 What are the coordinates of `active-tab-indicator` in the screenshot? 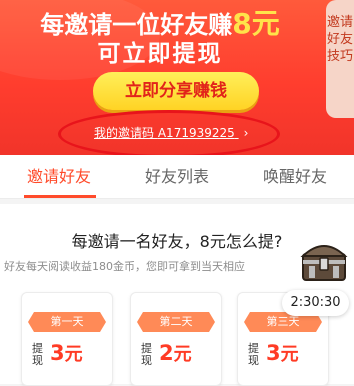 It's located at (60, 196).